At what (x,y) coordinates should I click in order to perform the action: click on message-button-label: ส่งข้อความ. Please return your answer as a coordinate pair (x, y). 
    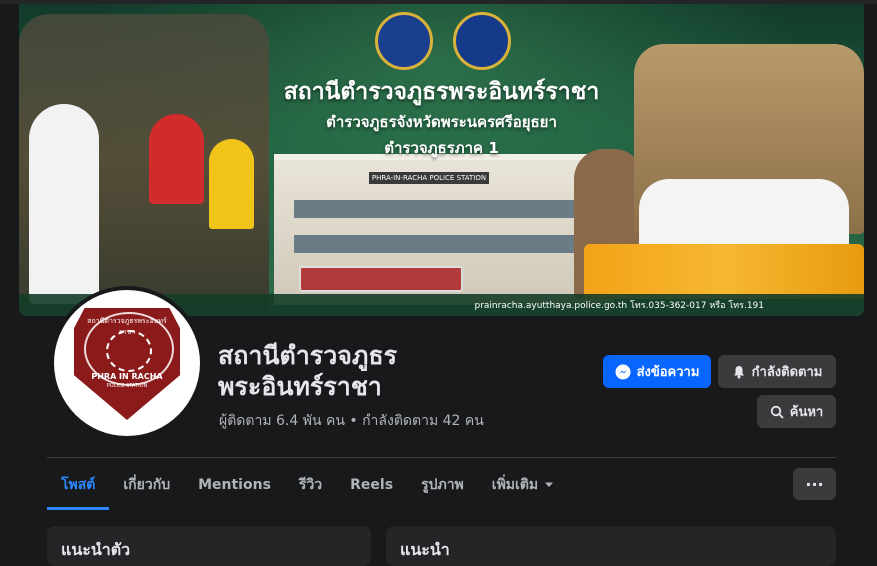
    Looking at the image, I should click on (668, 372).